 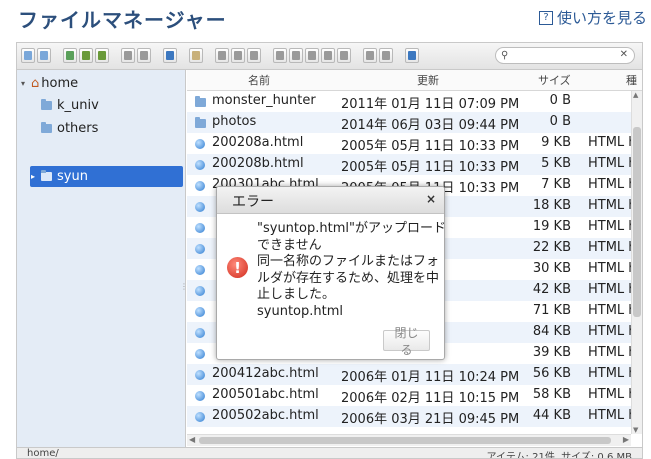 I want to click on rename-button, so click(x=296, y=55).